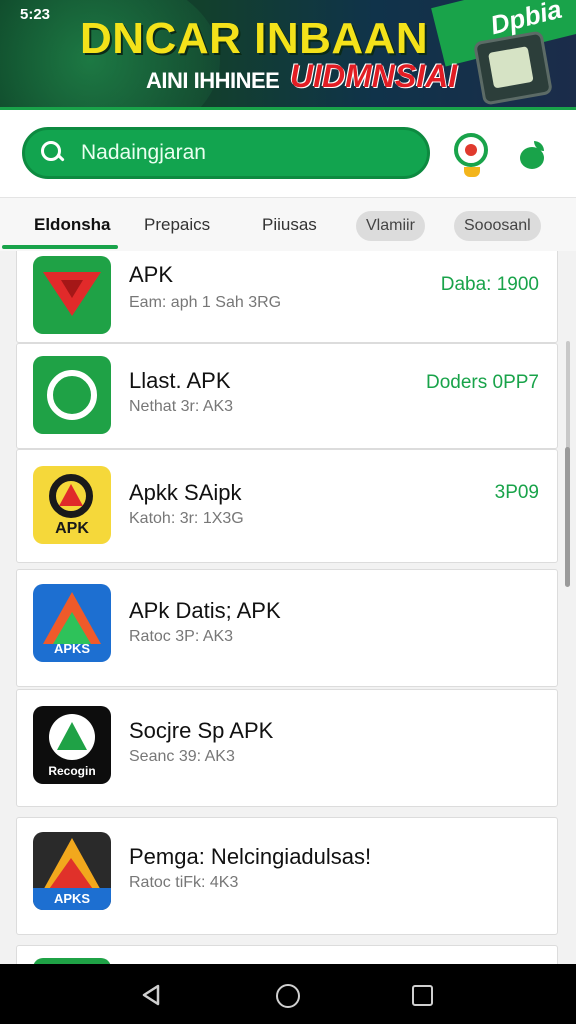  I want to click on black-recogin-app-icon: Recogin, so click(72, 745).